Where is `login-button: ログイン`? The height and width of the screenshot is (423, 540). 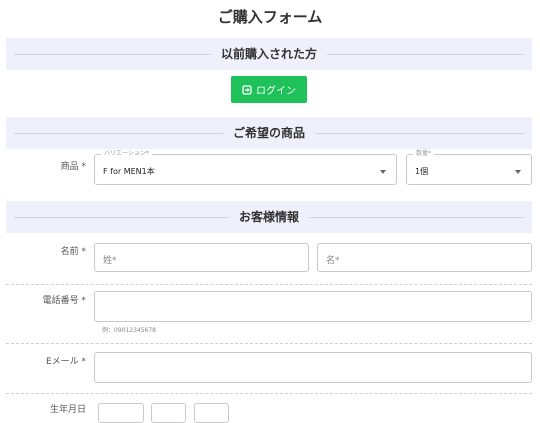
login-button: ログイン is located at coordinates (269, 89).